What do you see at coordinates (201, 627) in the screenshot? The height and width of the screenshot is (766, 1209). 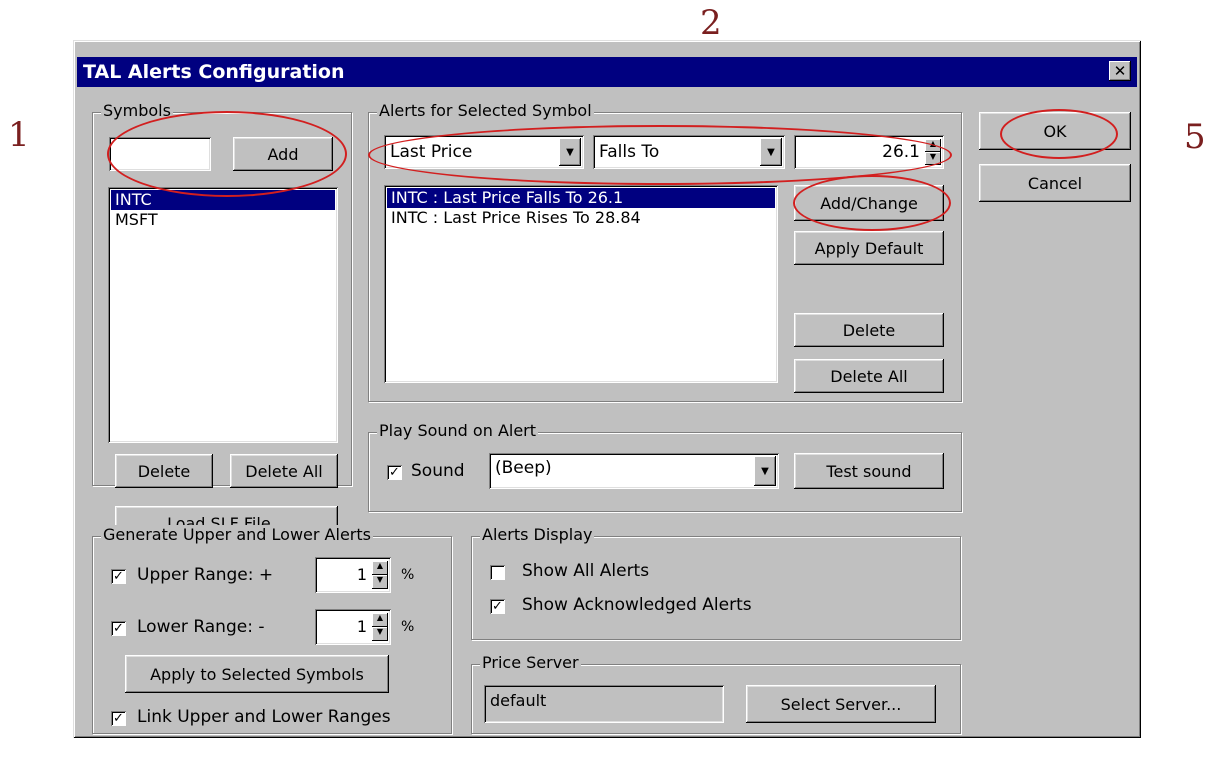 I see `lower-range-label: Lower Range: -` at bounding box center [201, 627].